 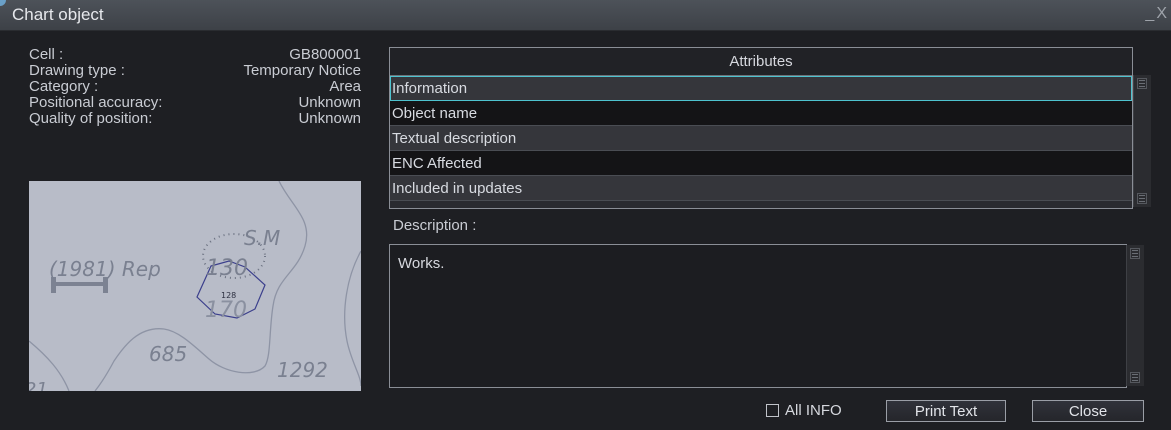 I want to click on description-text: Works., so click(x=421, y=263).